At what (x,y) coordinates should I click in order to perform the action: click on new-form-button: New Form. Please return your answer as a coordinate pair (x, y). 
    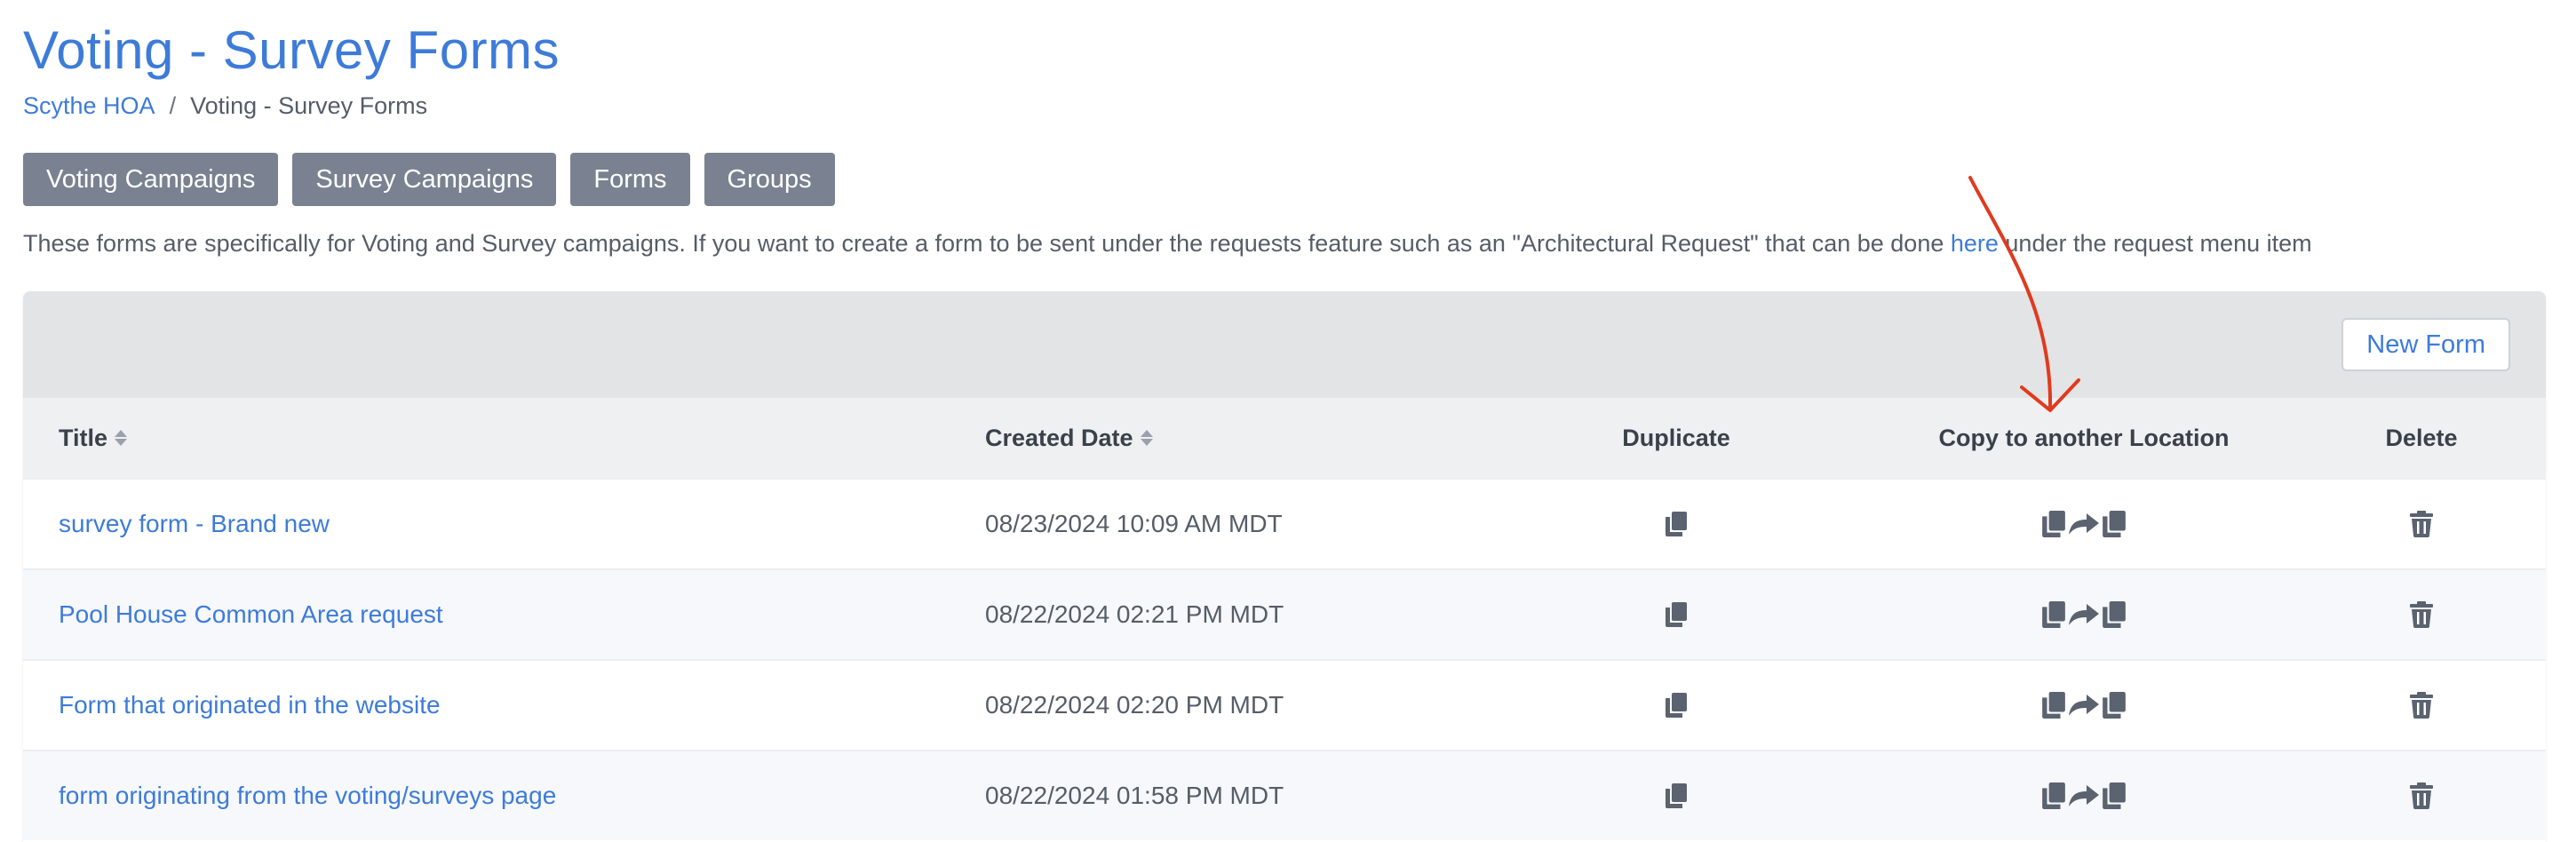
    Looking at the image, I should click on (2425, 344).